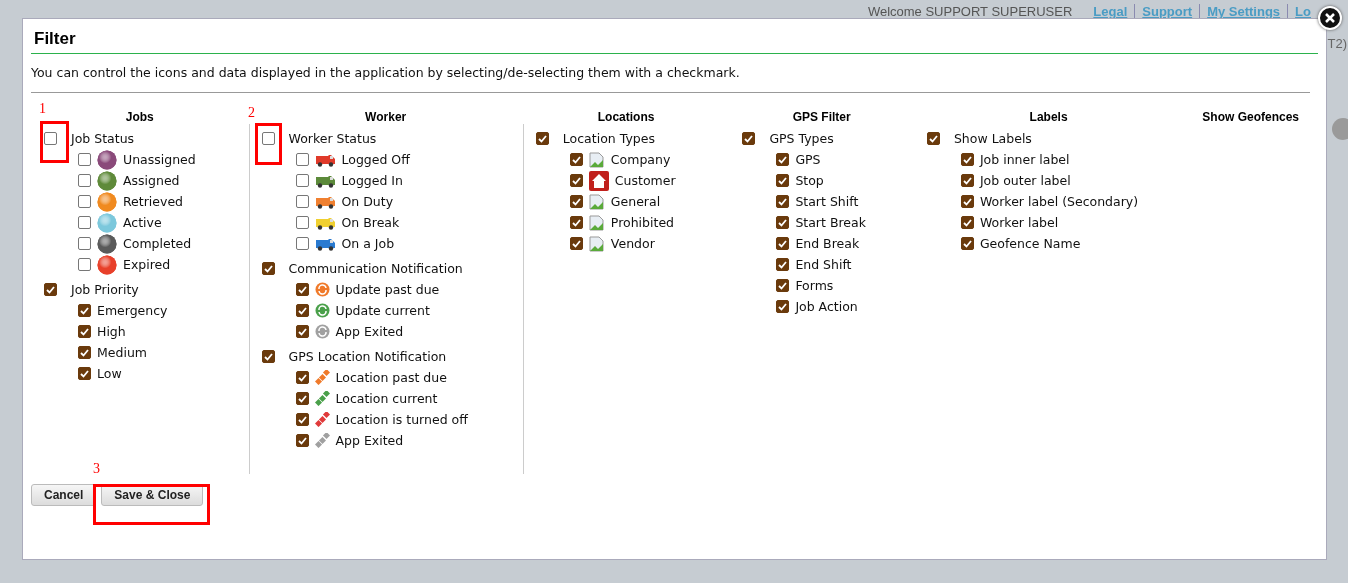  Describe the element at coordinates (1019, 222) in the screenshot. I see `option-label: Worker label` at that location.